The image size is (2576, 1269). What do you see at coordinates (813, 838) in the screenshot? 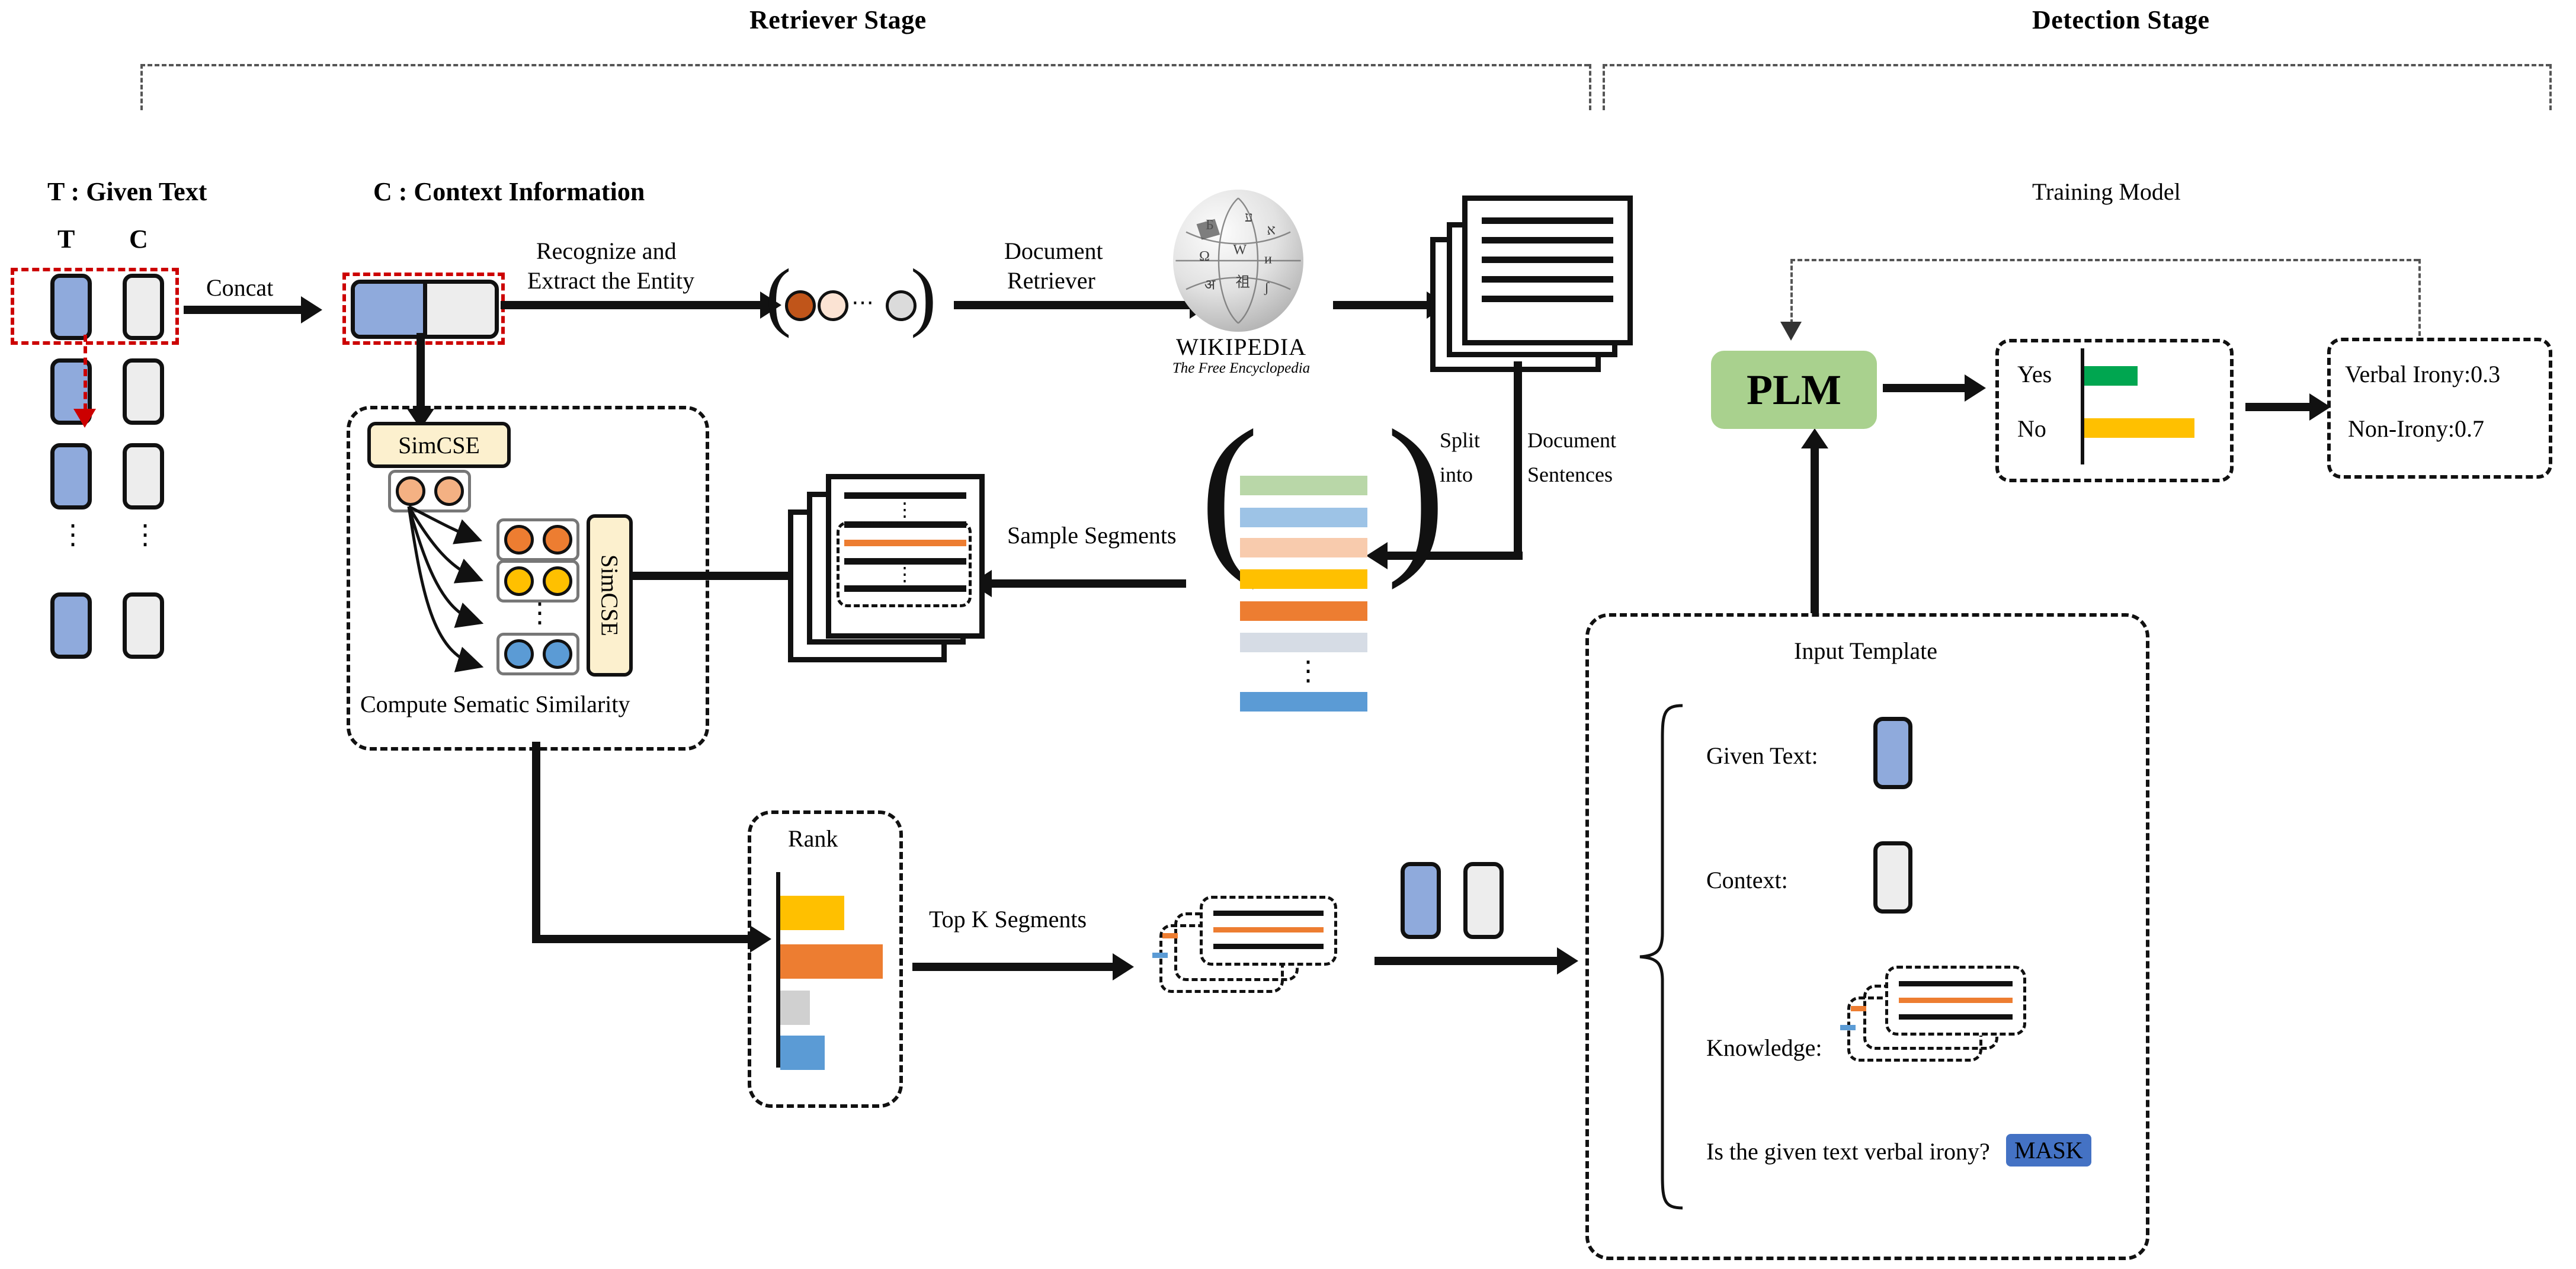
I see `rank-title: Rank` at bounding box center [813, 838].